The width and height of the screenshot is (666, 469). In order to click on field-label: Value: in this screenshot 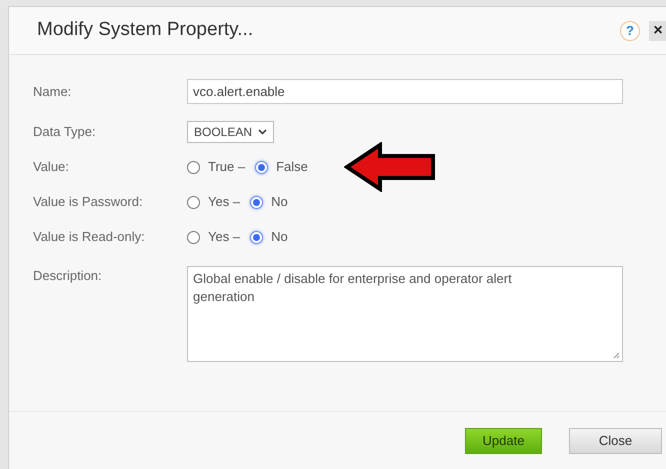, I will do `click(51, 167)`.